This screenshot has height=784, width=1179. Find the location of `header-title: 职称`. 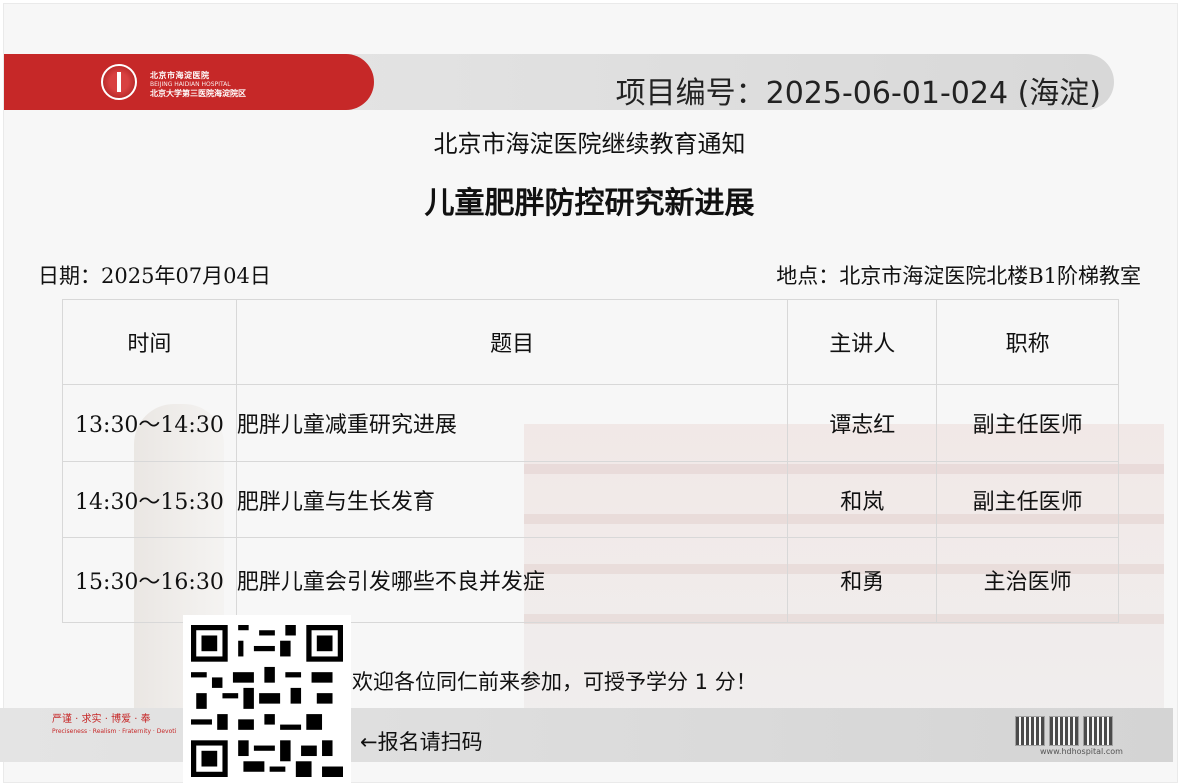

header-title: 职称 is located at coordinates (1027, 342).